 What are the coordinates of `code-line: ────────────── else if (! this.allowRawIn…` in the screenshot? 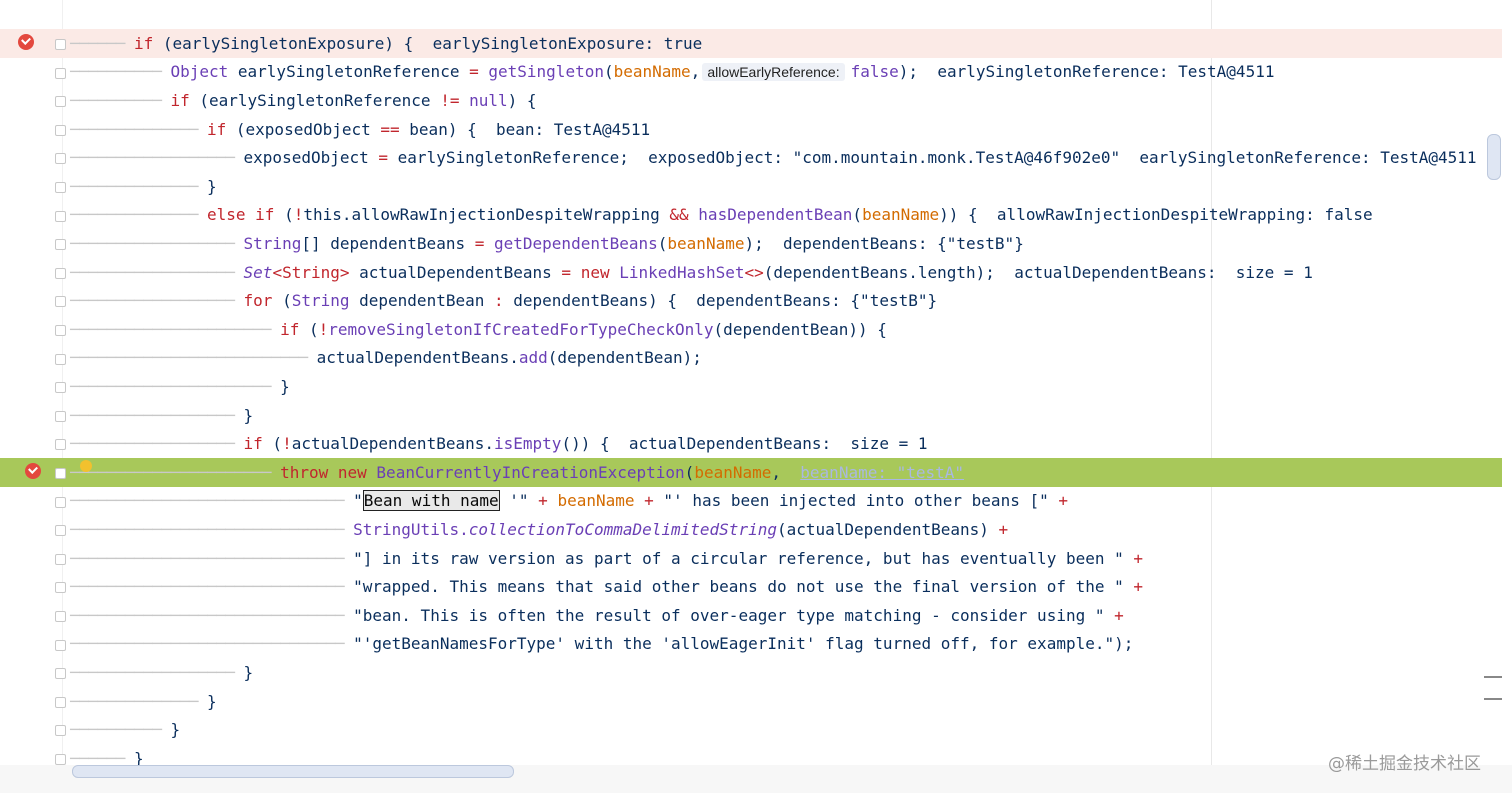 It's located at (751, 215).